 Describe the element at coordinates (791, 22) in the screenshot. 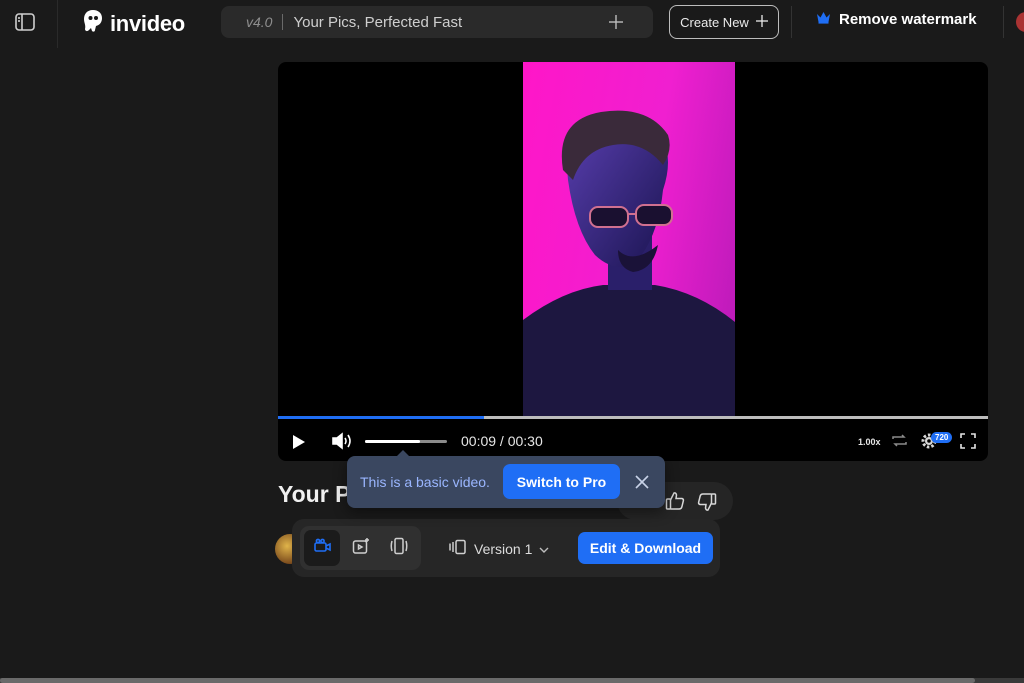

I see `header-divider` at that location.